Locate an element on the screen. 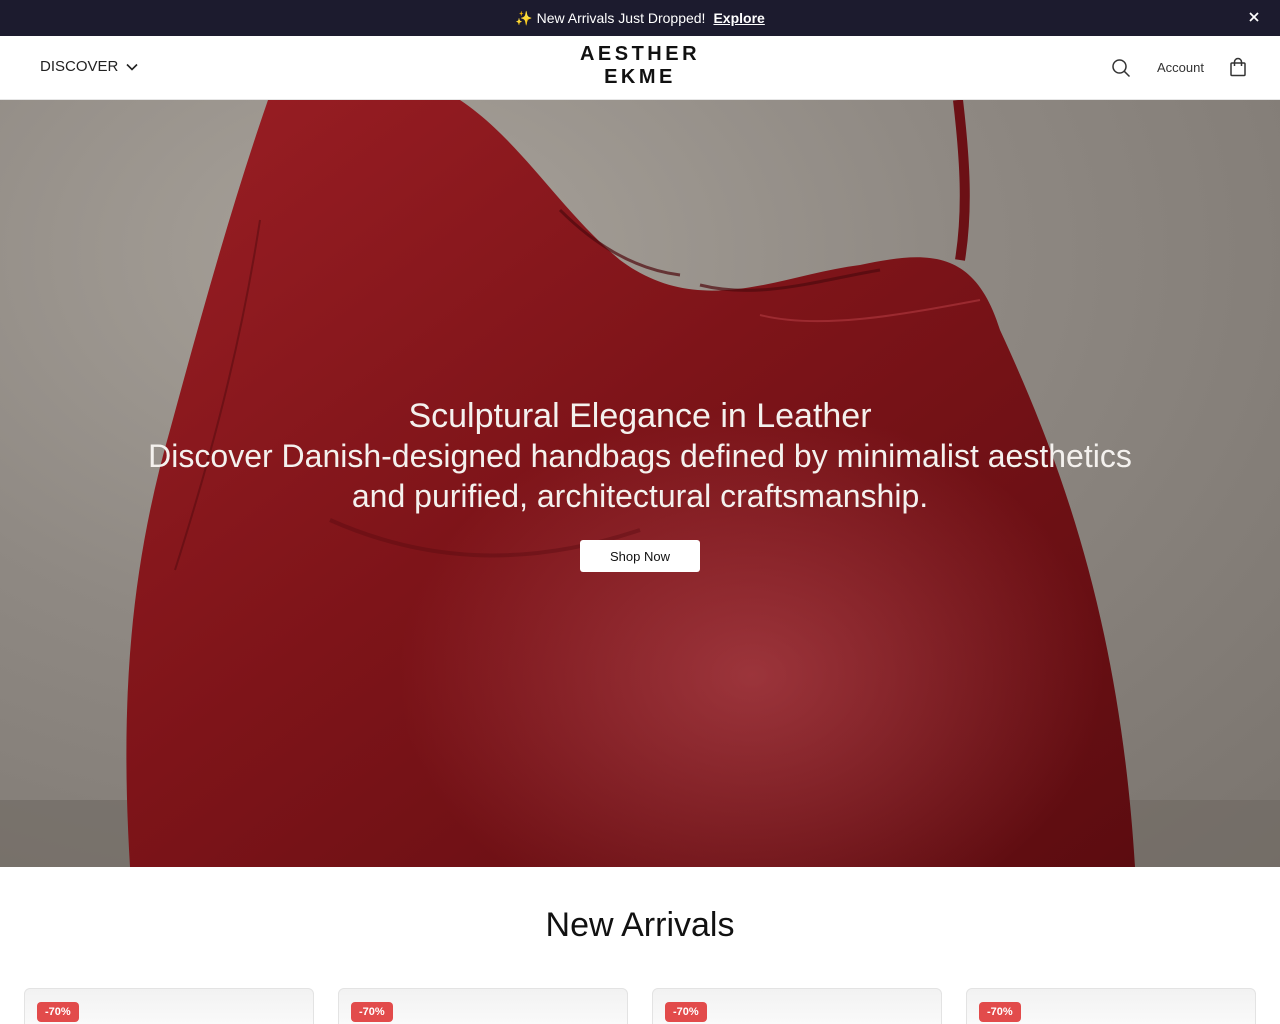 This screenshot has width=1280, height=1024. discover-label: DISCOVER is located at coordinates (79, 66).